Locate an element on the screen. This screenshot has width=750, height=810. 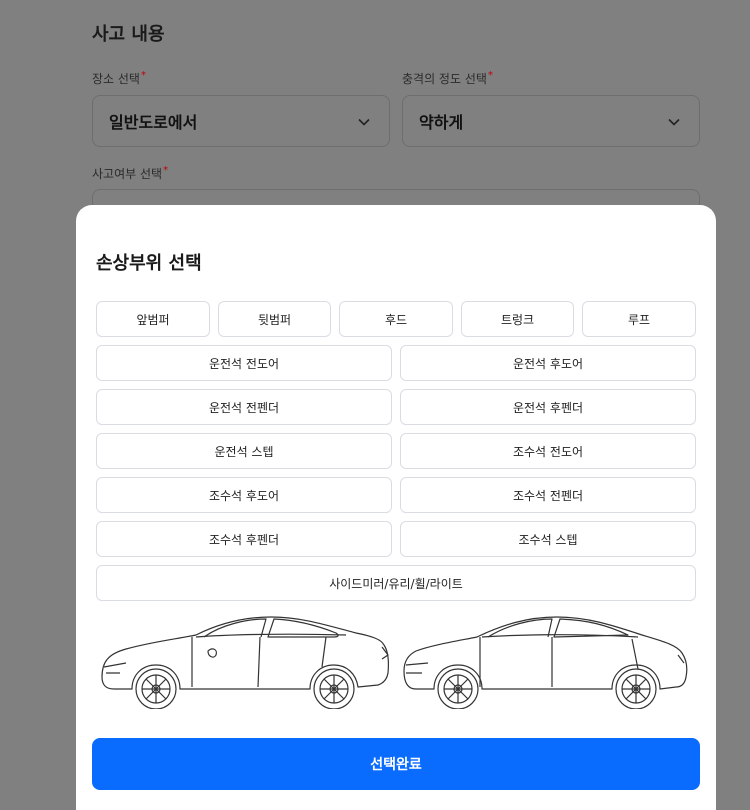
part-mirror-glass-wheel-light-button: 사이드미러/유리/휠/라이트 is located at coordinates (396, 583).